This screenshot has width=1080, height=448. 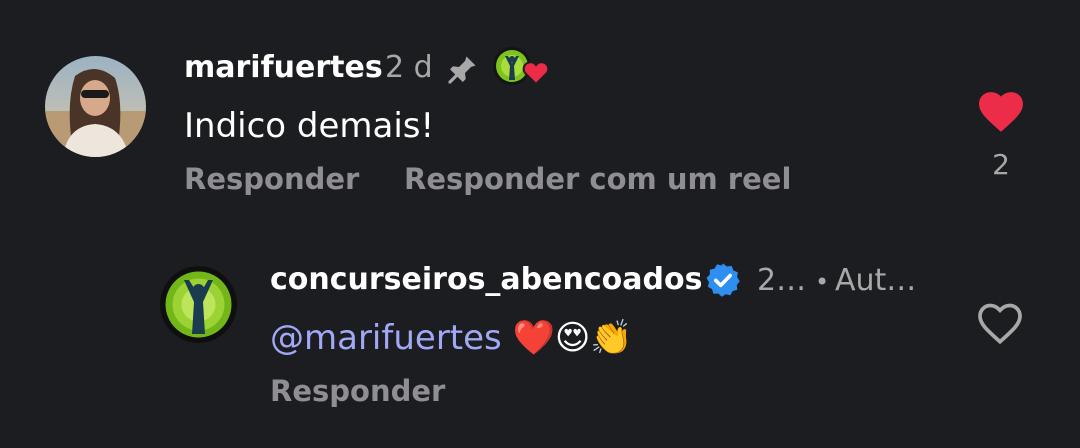 I want to click on pin-icon, so click(x=462, y=72).